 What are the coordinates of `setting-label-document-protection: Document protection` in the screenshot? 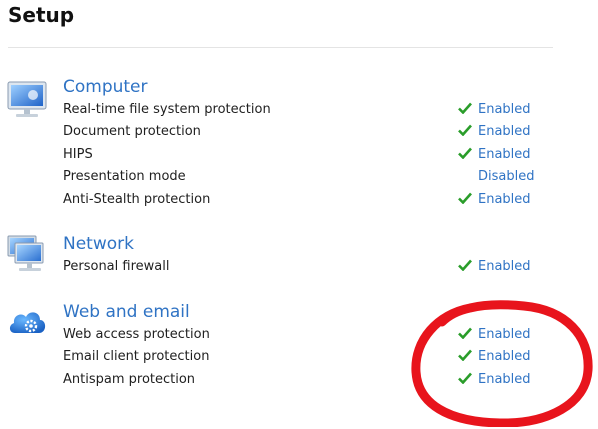 It's located at (132, 131).